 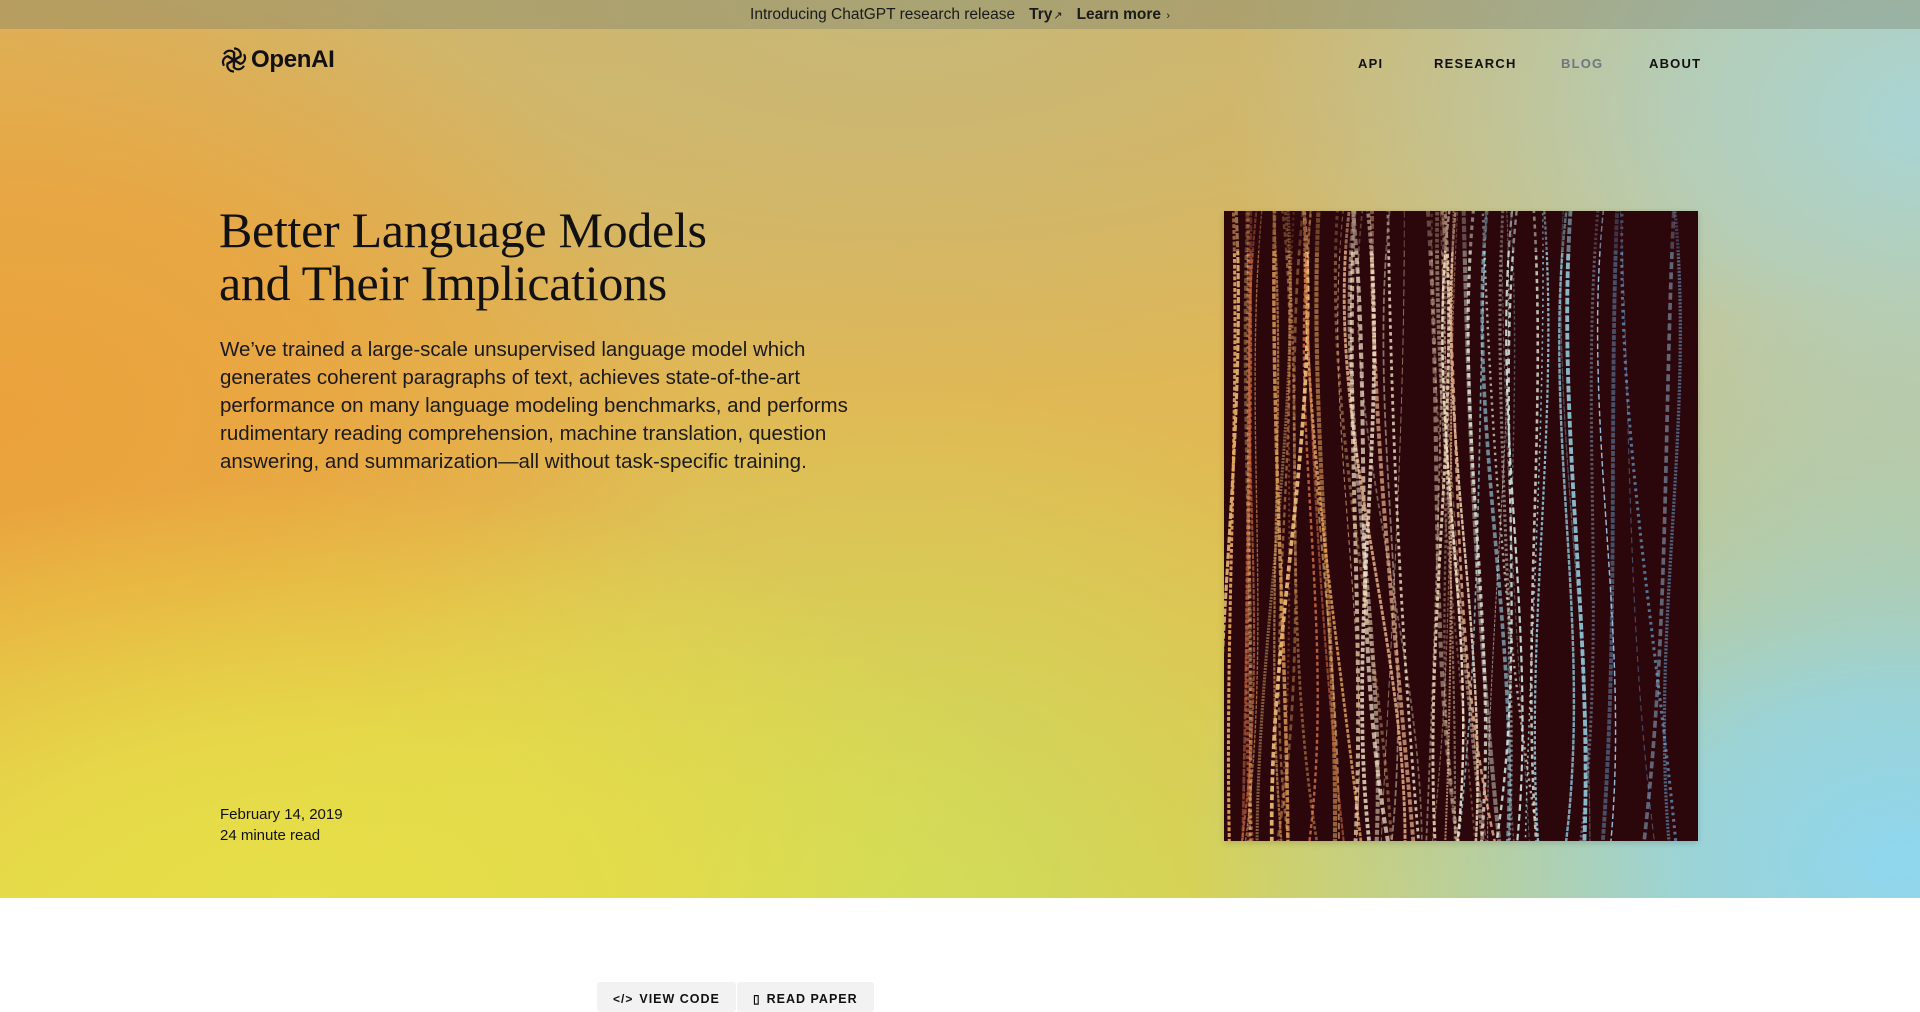 I want to click on chevron-right-icon: ›, so click(x=1168, y=15).